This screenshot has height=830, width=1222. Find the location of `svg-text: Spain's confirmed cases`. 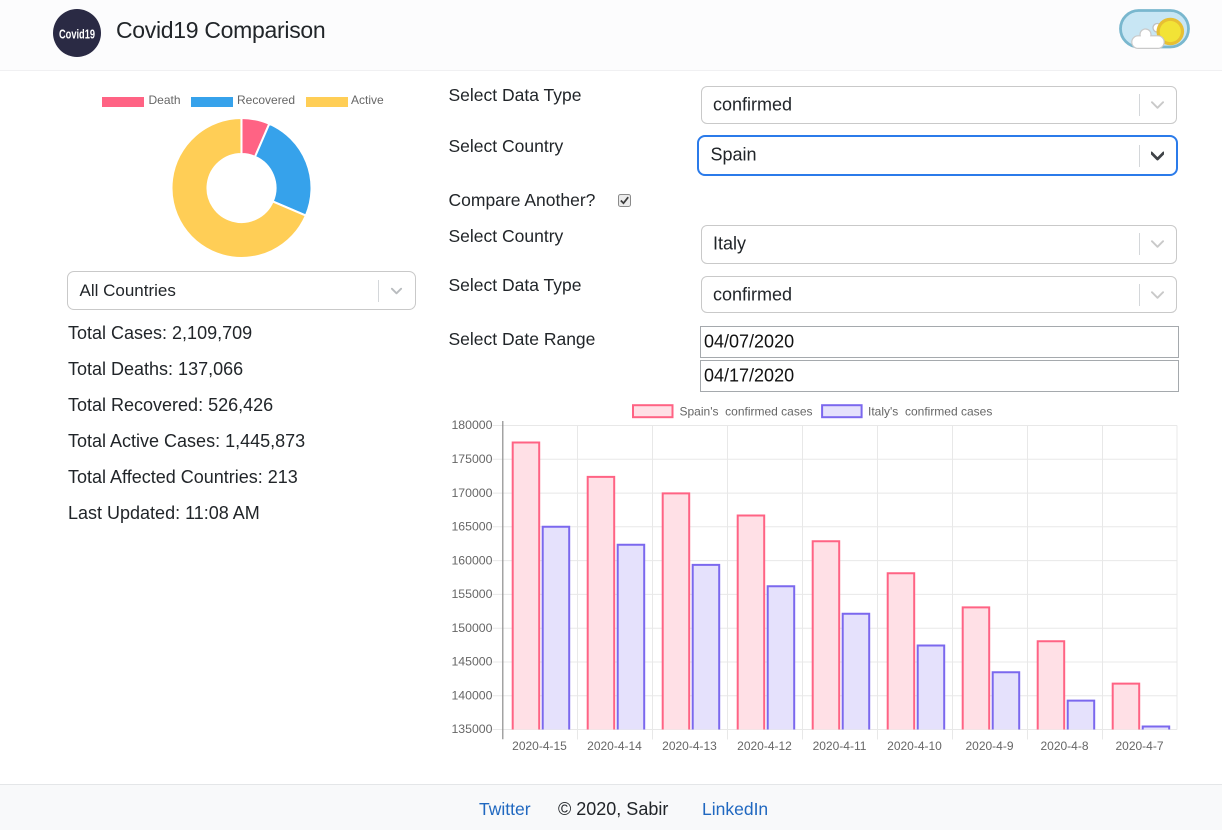

svg-text: Spain's confirmed cases is located at coordinates (746, 412).